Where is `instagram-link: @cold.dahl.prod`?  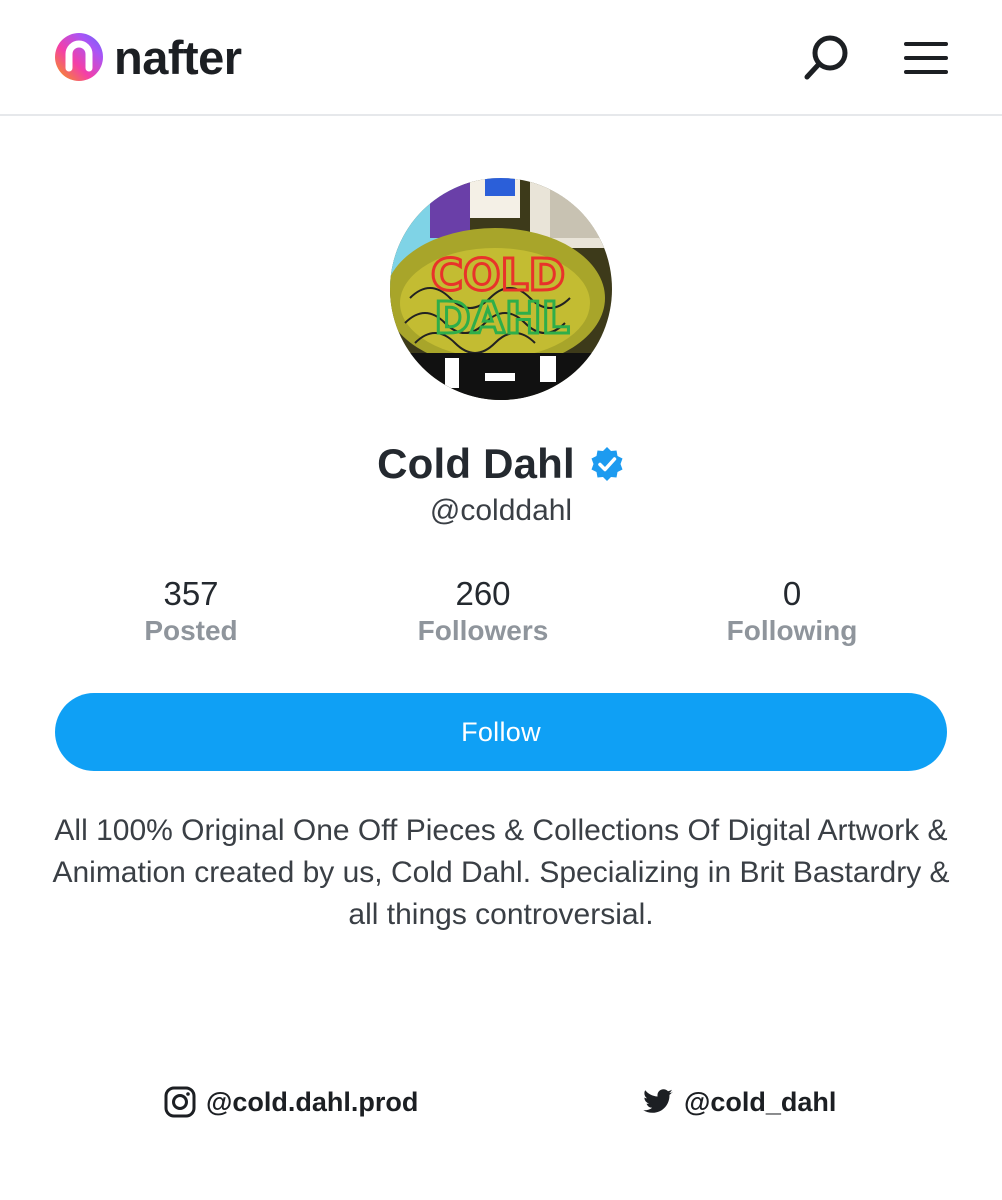
instagram-link: @cold.dahl.prod is located at coordinates (291, 1102).